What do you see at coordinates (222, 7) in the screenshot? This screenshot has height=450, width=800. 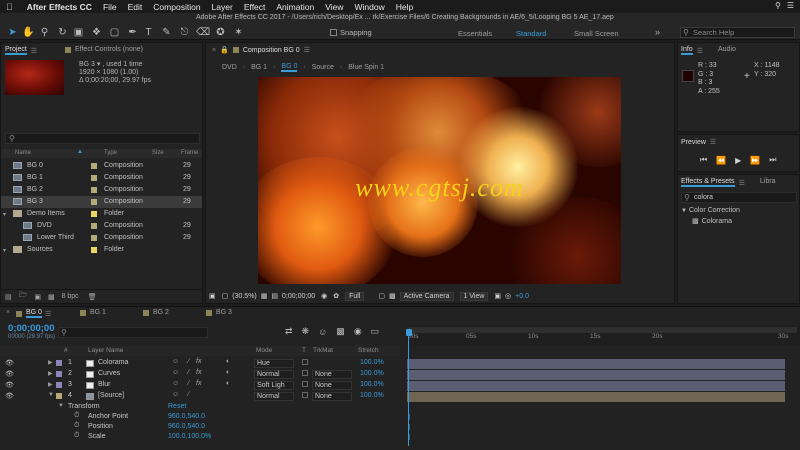 I see `menu-layer: Layer` at bounding box center [222, 7].